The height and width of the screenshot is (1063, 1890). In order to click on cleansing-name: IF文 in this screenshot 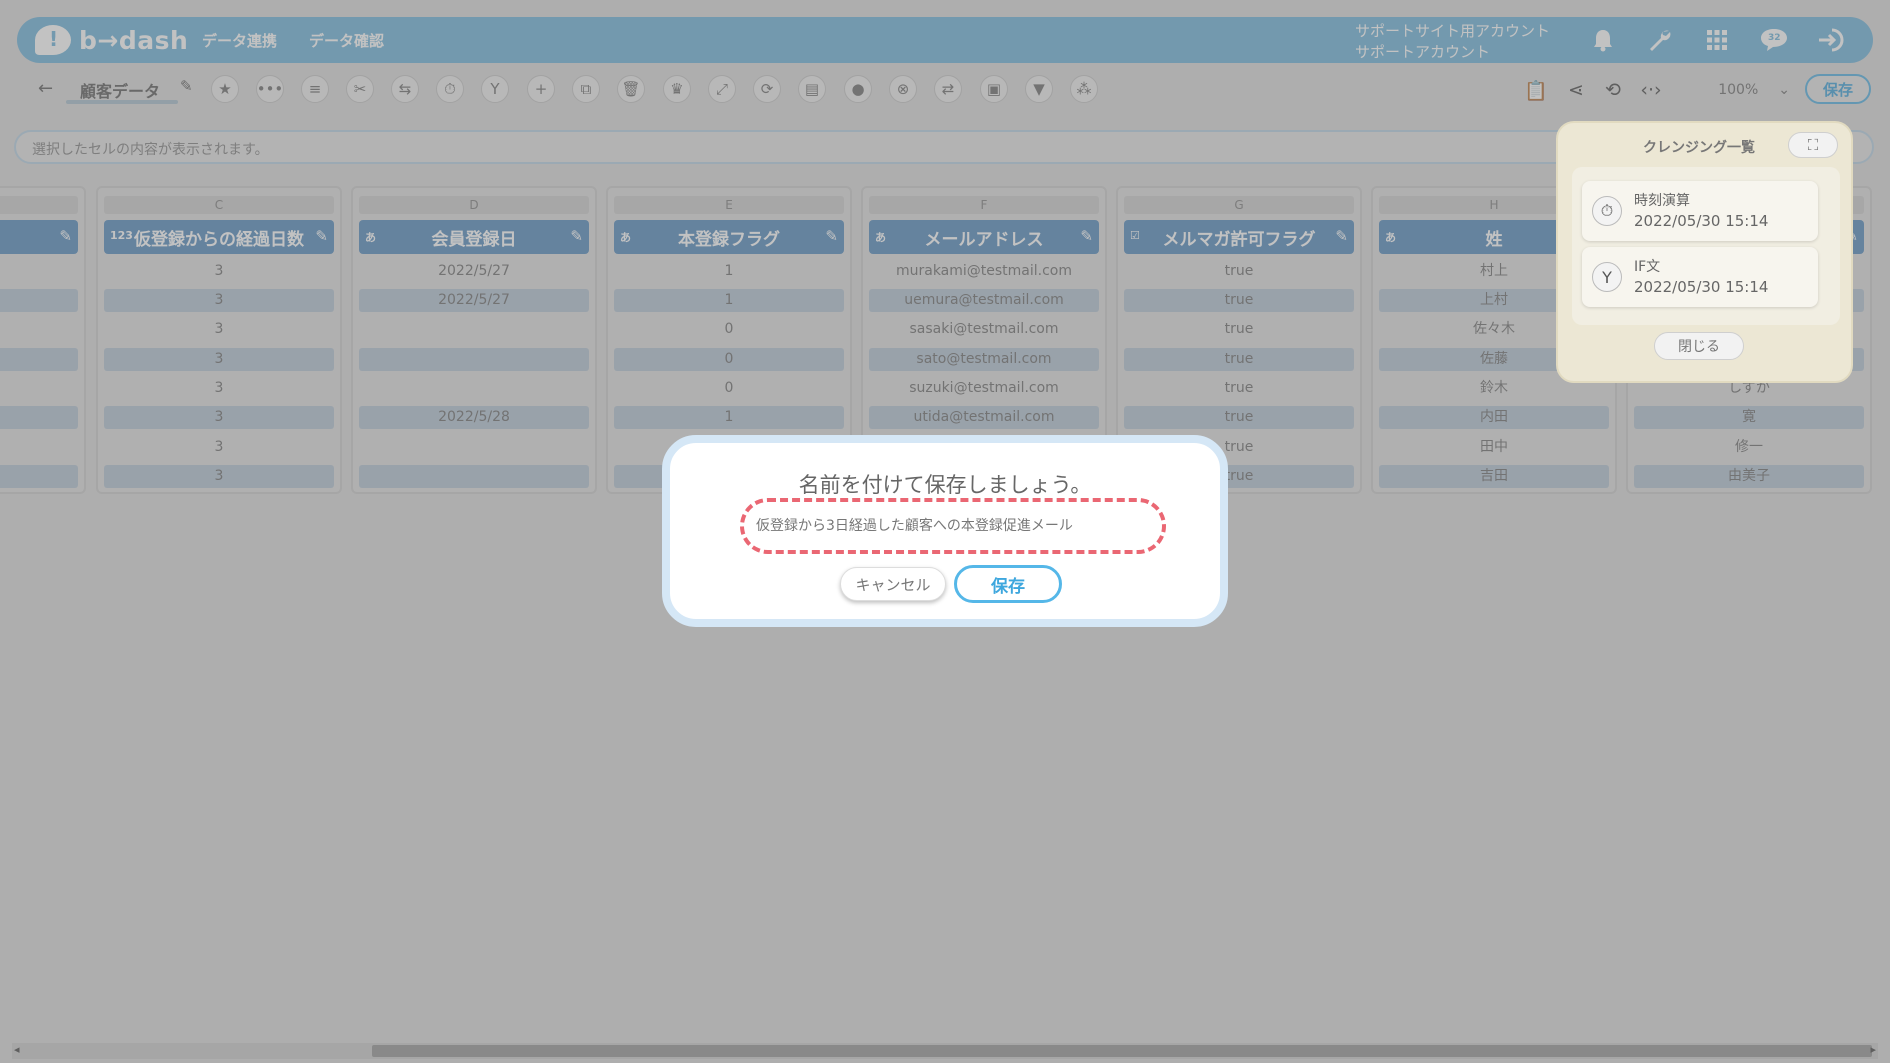, I will do `click(1647, 267)`.